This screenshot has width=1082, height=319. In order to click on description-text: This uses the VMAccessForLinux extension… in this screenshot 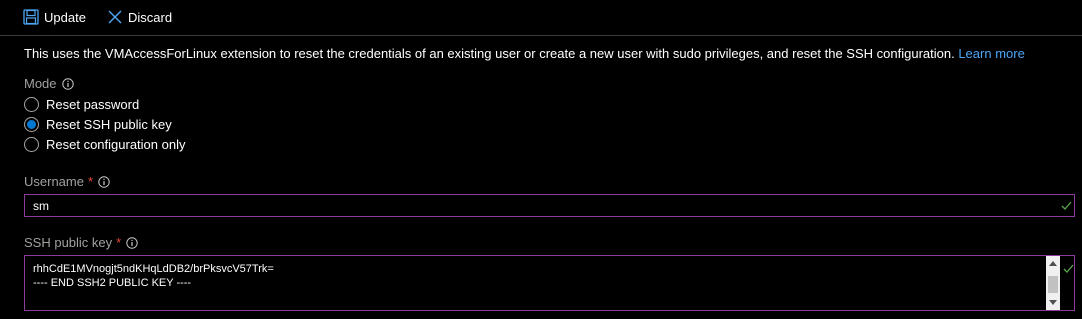, I will do `click(489, 53)`.